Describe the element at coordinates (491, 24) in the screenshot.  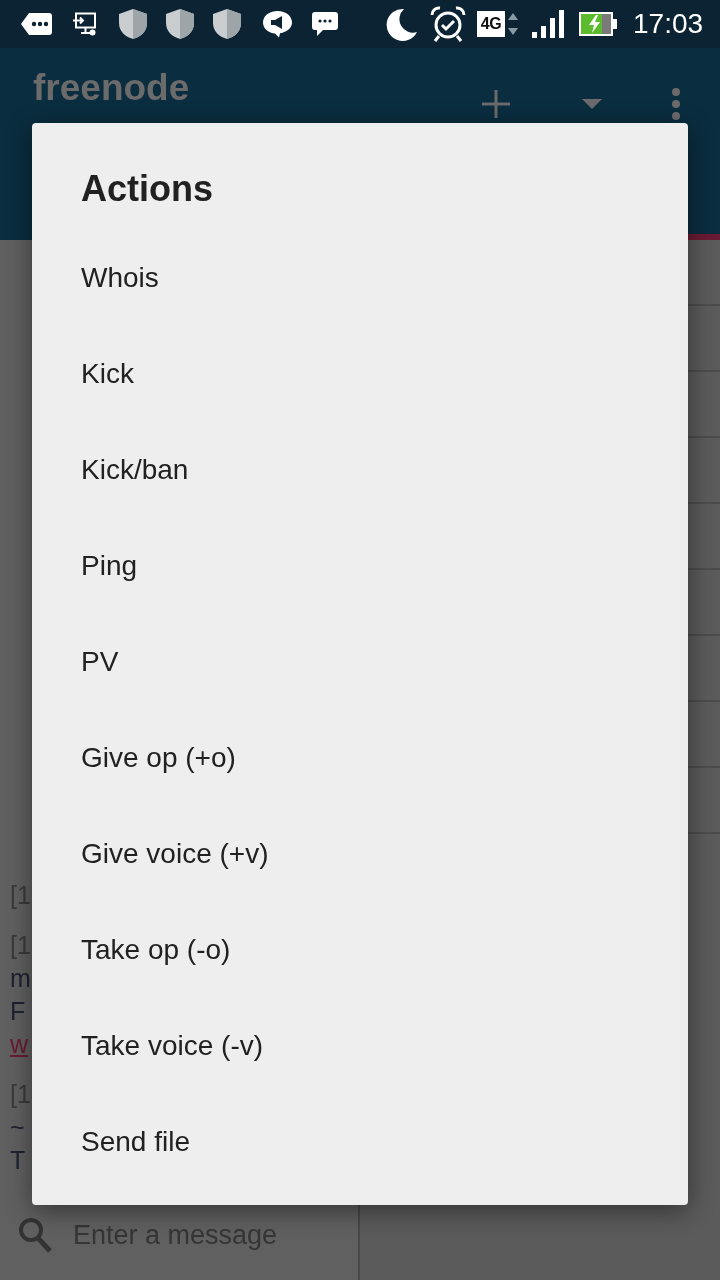
I see `network-type-label: 4G` at that location.